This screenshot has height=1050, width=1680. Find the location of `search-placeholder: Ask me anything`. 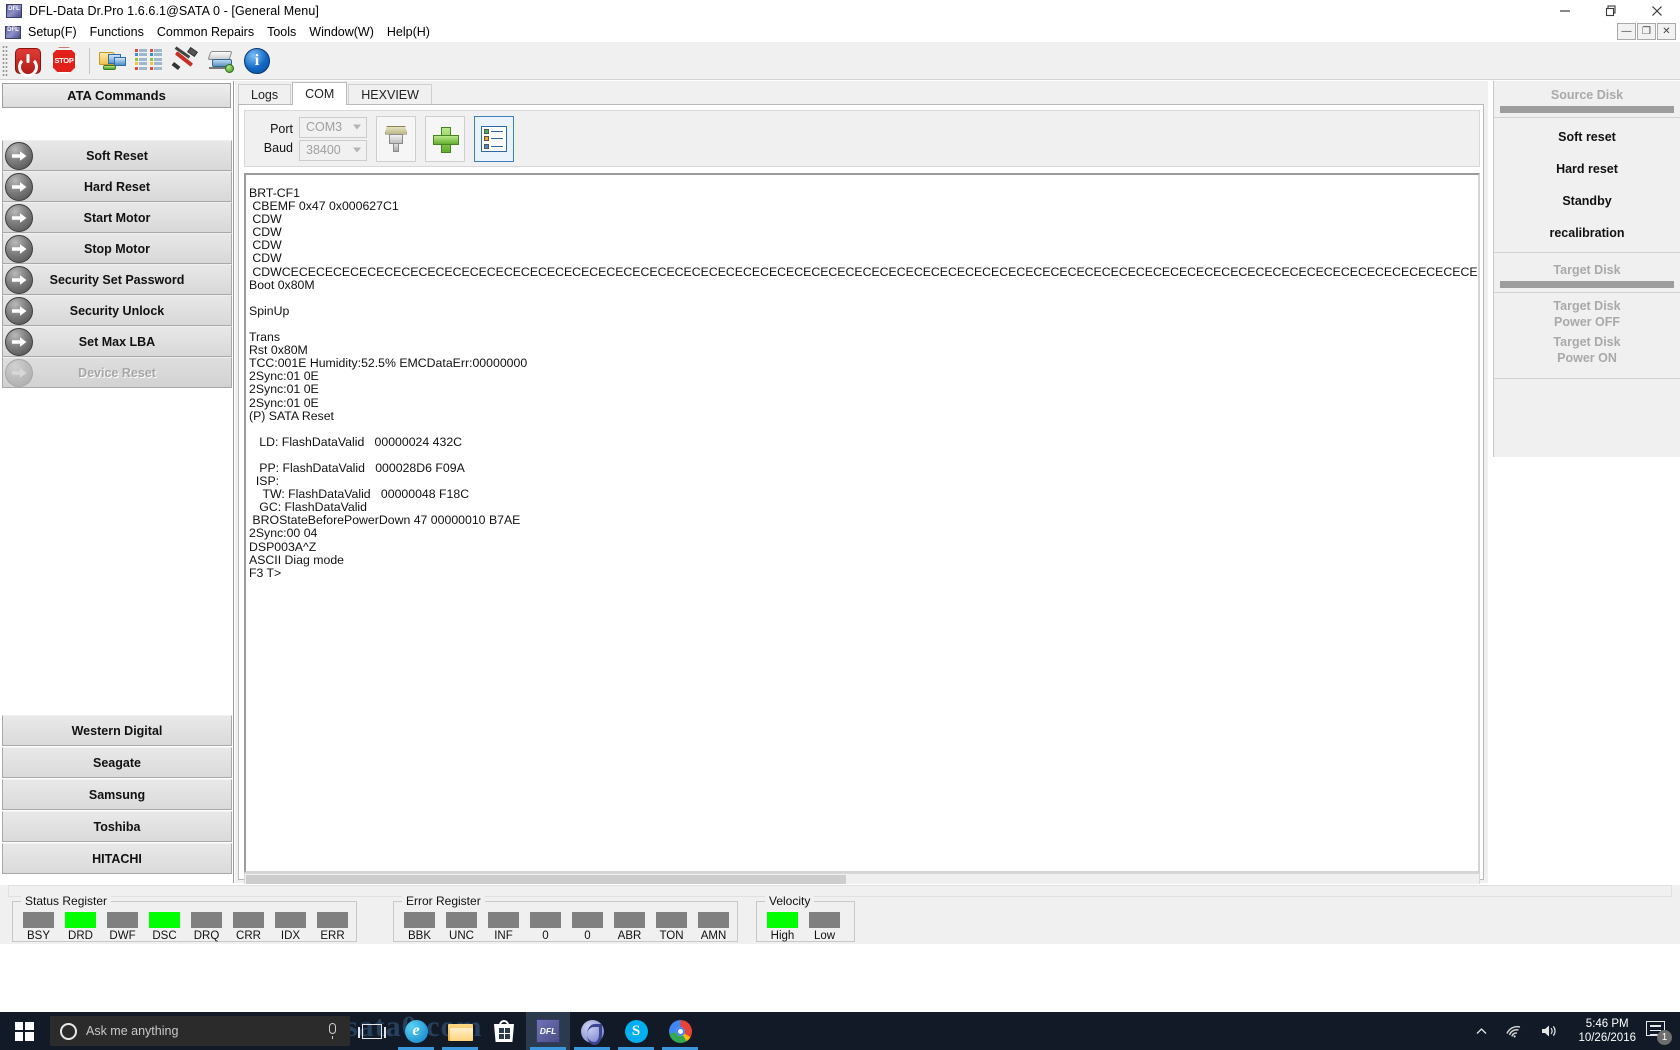

search-placeholder: Ask me anything is located at coordinates (132, 1031).